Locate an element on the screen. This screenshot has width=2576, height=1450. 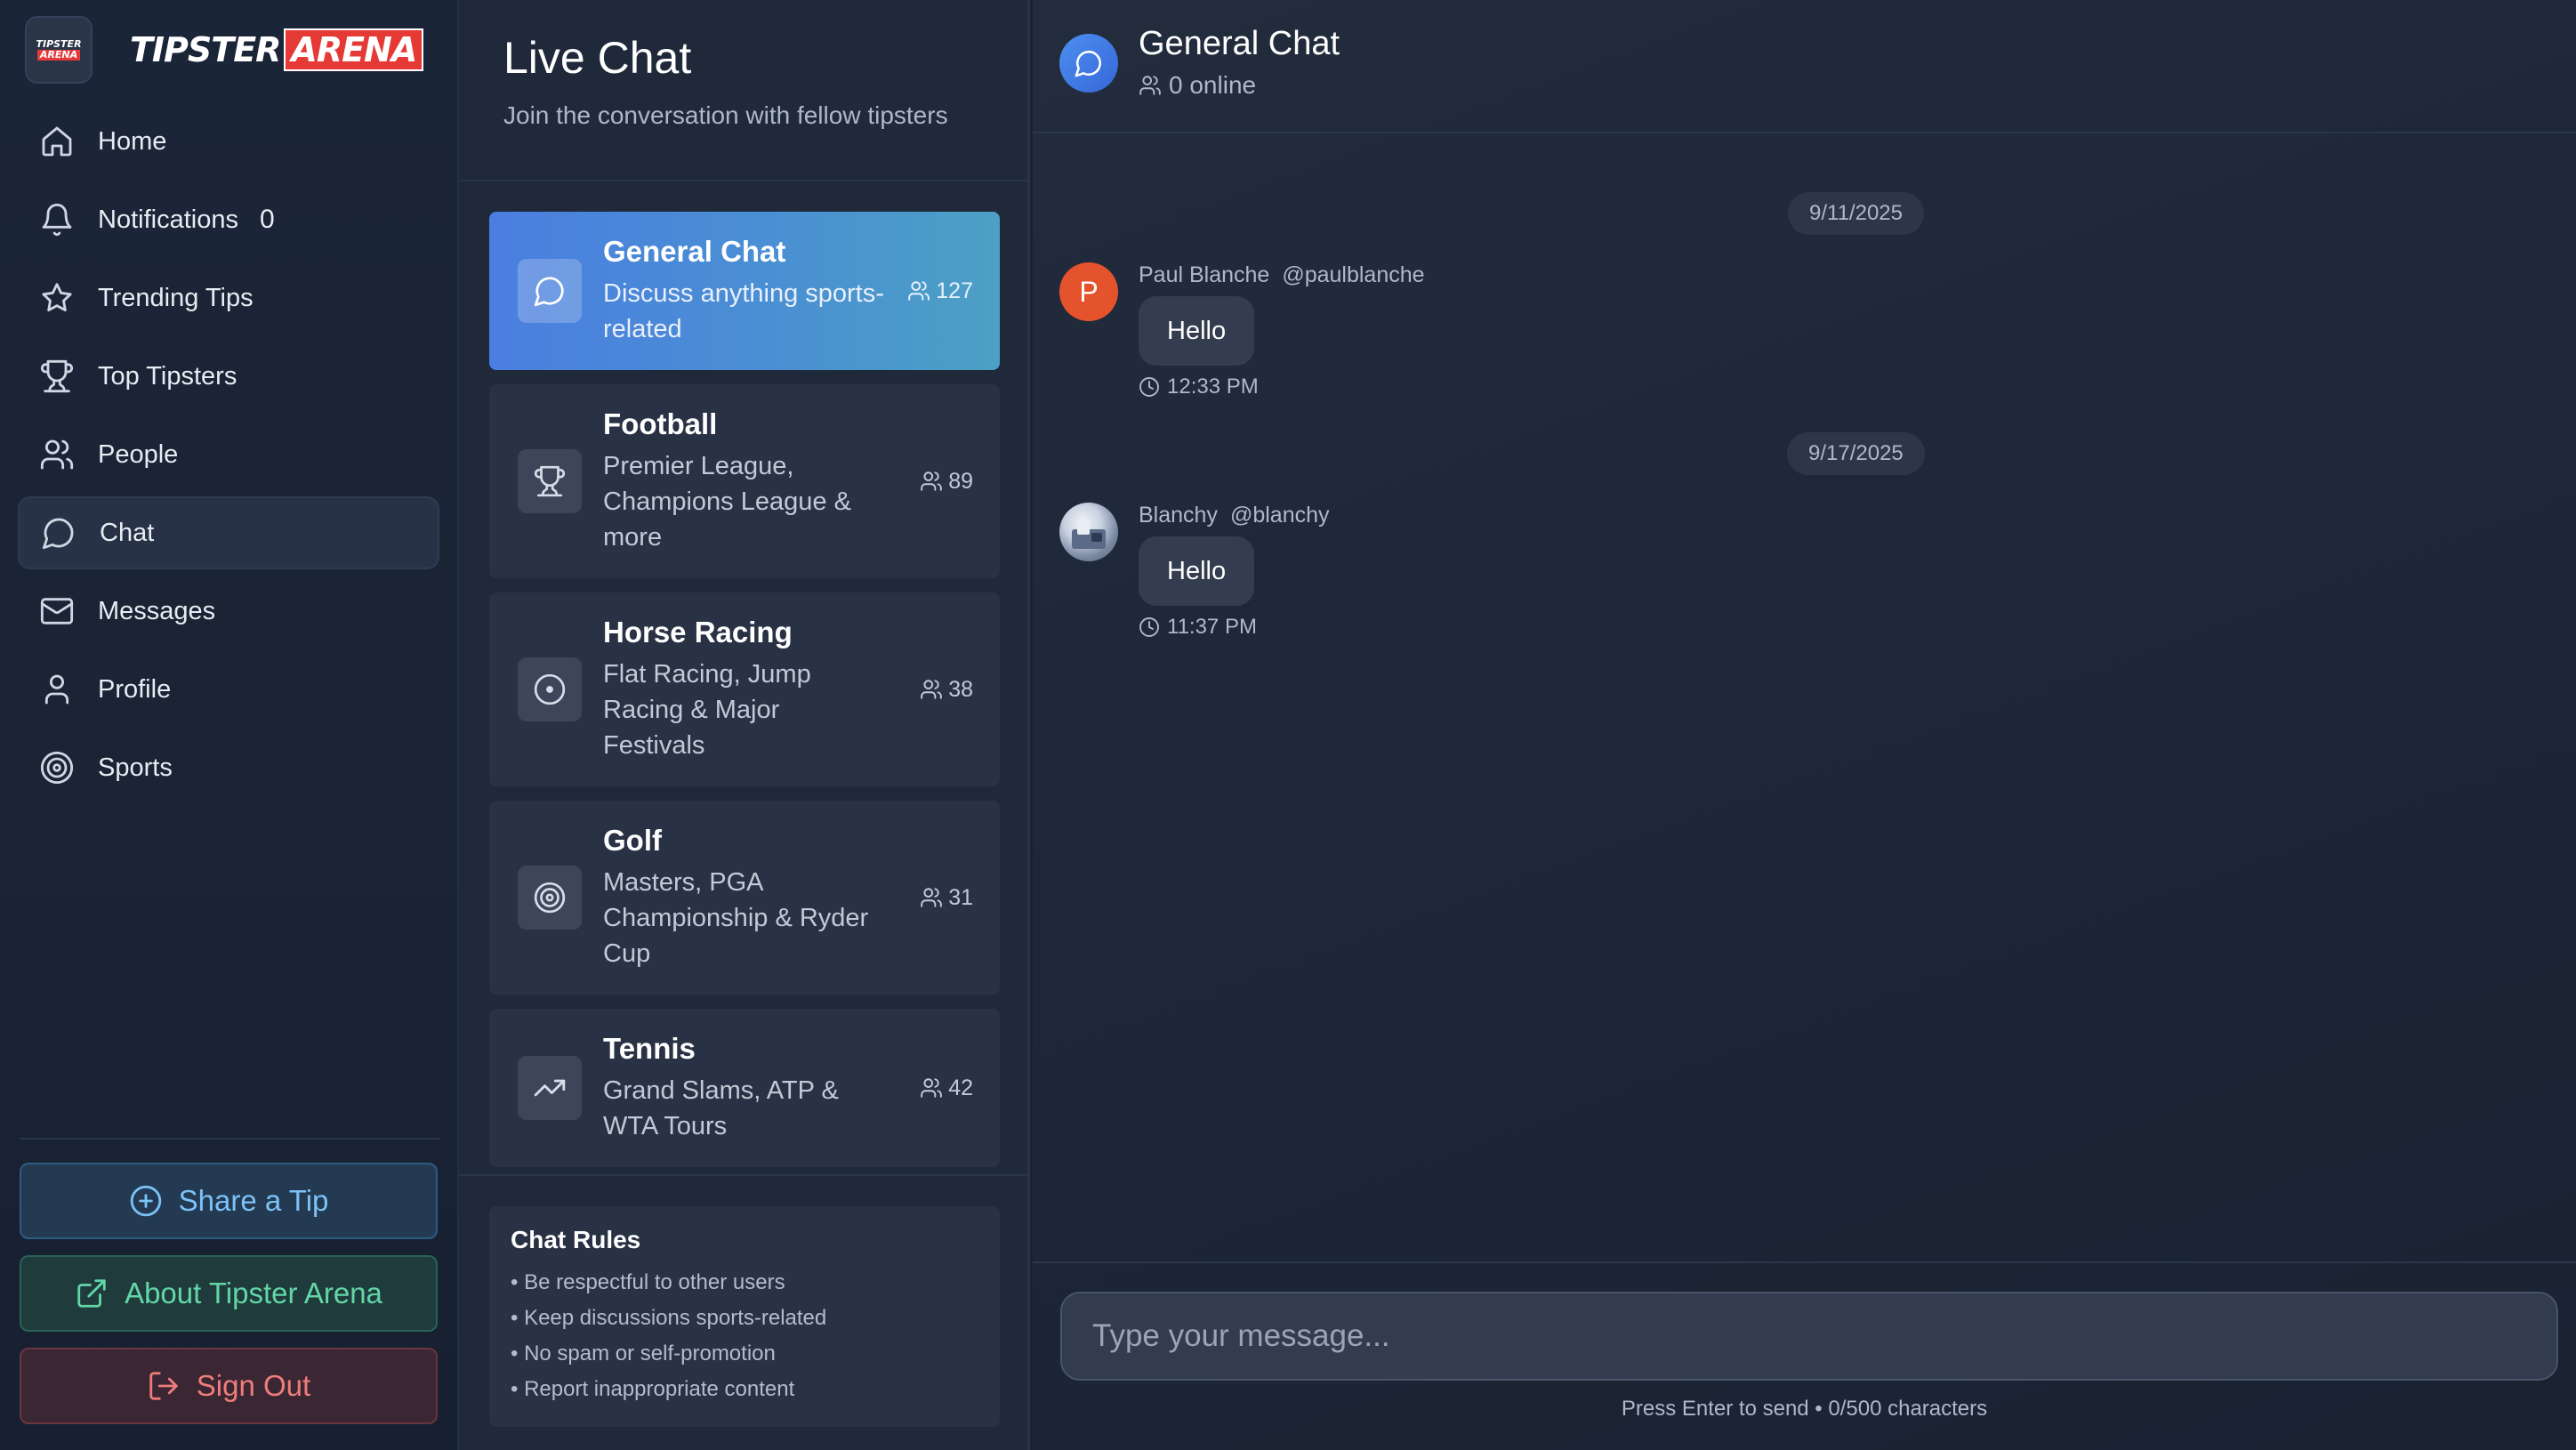
sender-name: Paul Blanche is located at coordinates (1204, 274).